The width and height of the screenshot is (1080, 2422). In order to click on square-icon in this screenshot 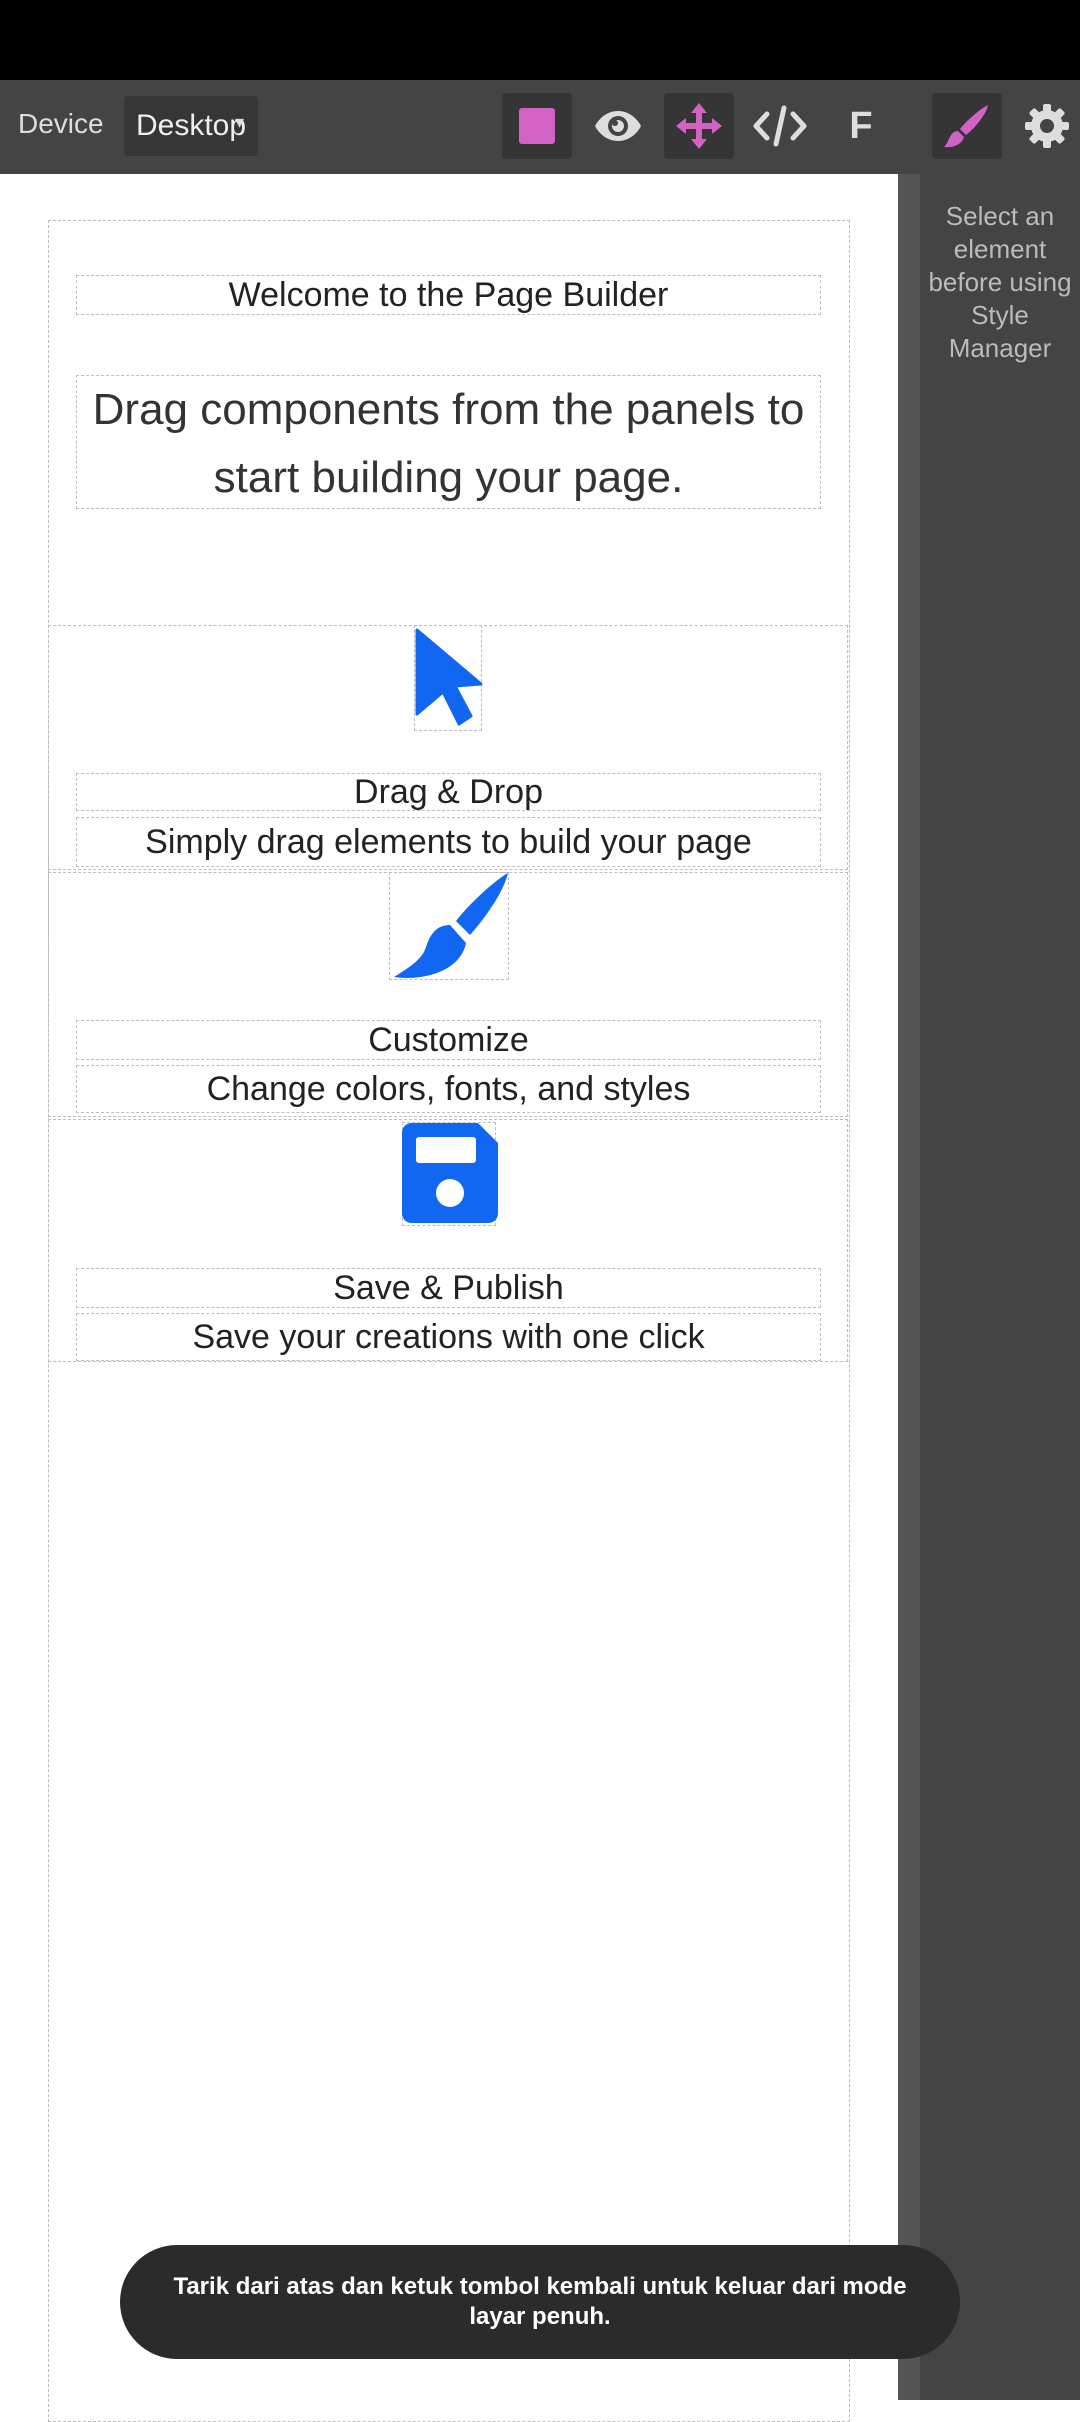, I will do `click(537, 126)`.